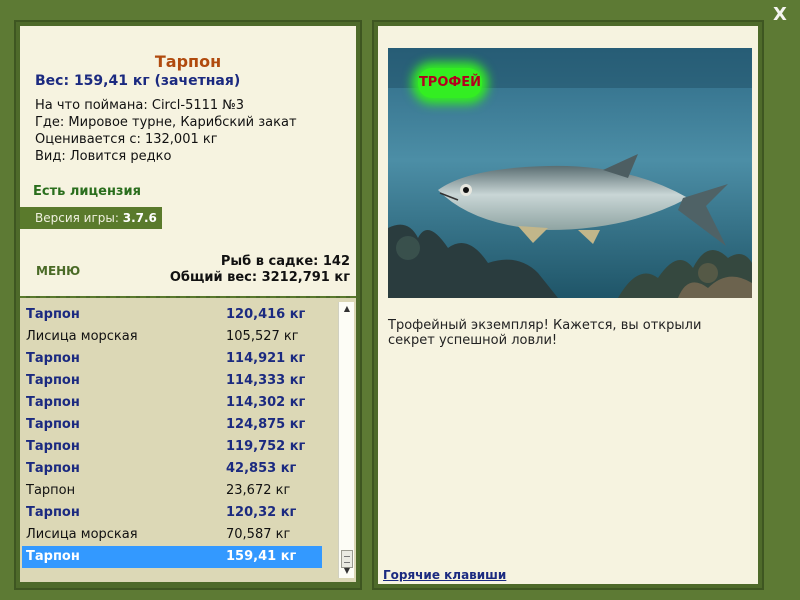 Image resolution: width=800 pixels, height=600 pixels. I want to click on list-scrollbar: ▲ ▼, so click(346, 440).